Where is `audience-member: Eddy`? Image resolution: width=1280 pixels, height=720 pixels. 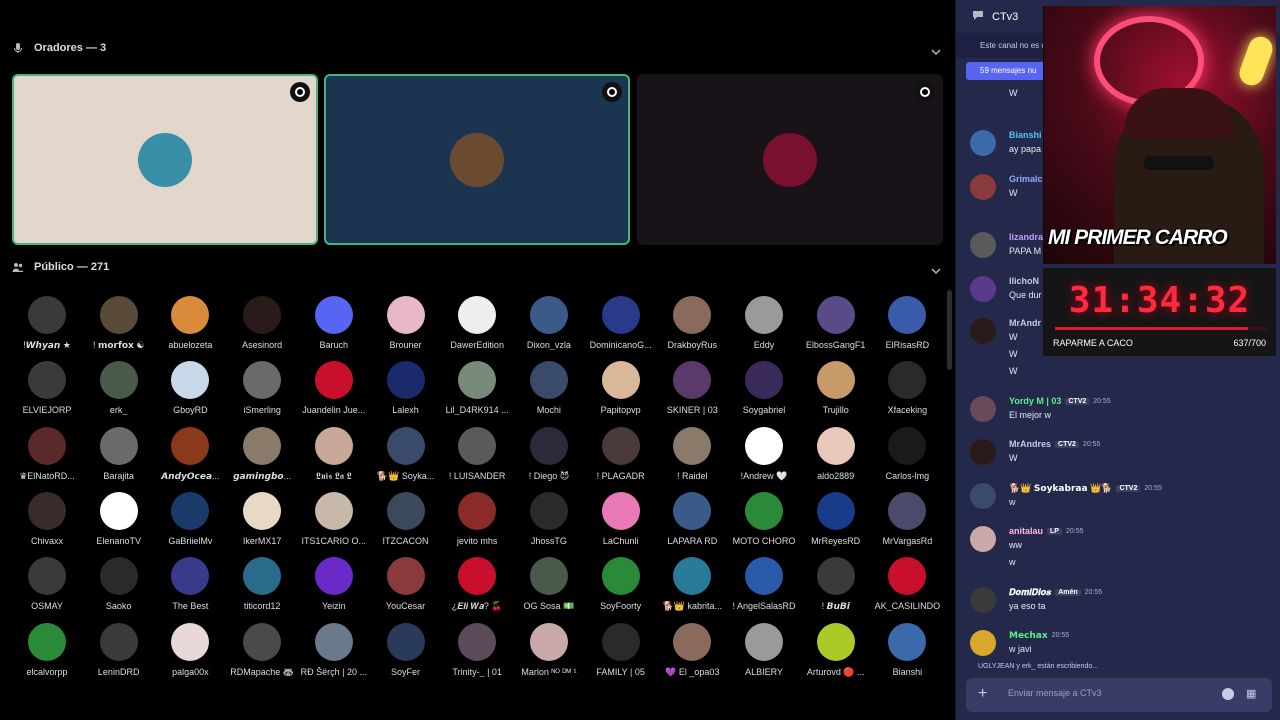 audience-member: Eddy is located at coordinates (764, 323).